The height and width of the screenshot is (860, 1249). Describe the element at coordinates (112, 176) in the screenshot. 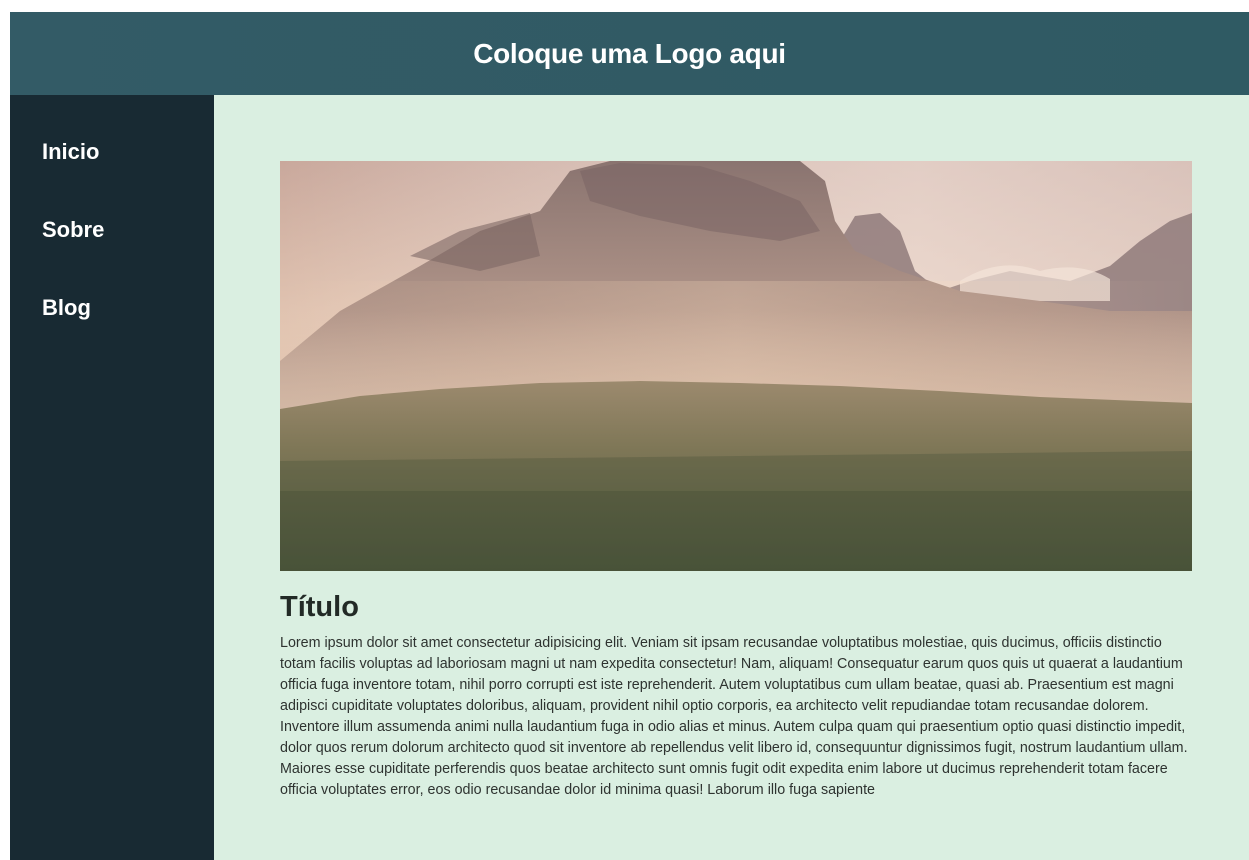

I see `sidebar-item-inicio: Inicio` at that location.